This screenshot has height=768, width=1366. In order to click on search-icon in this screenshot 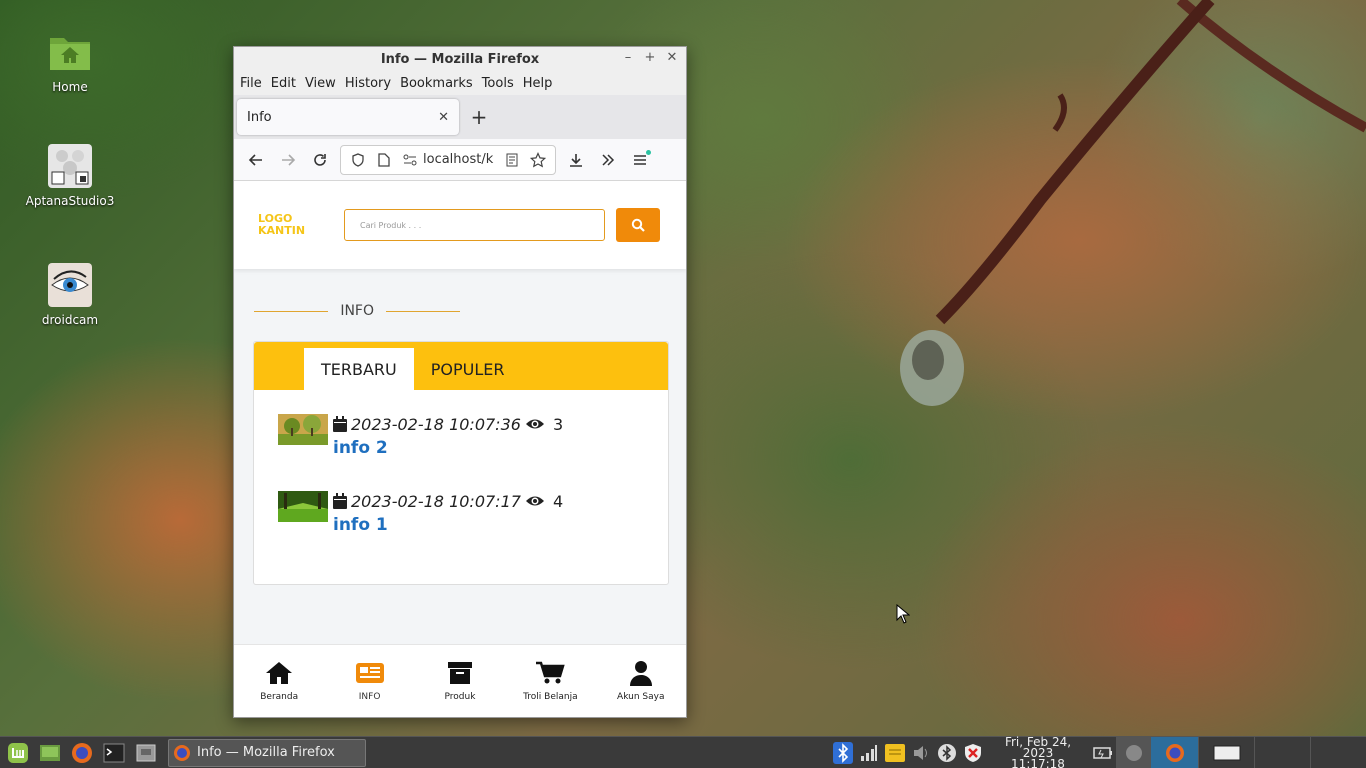, I will do `click(638, 225)`.